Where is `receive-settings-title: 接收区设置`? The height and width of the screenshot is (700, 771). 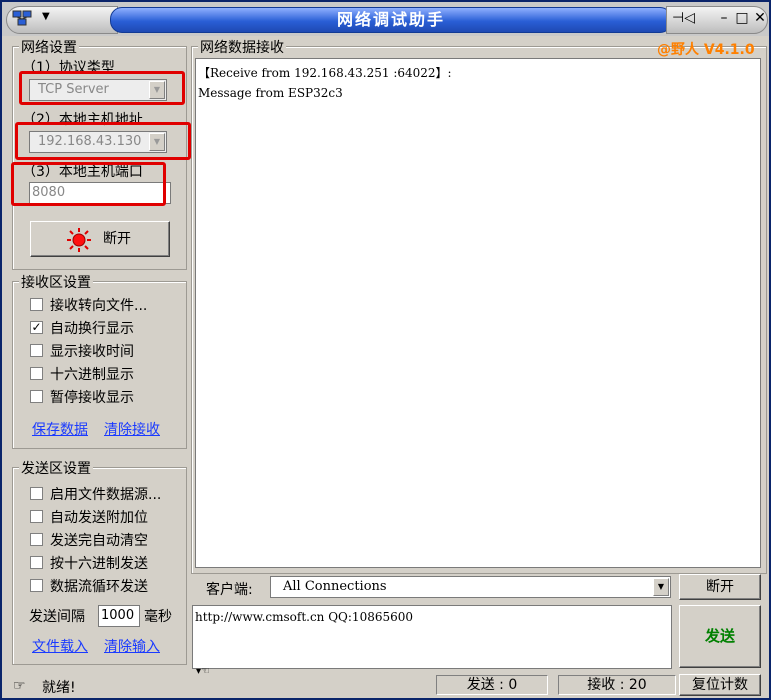
receive-settings-title: 接收区设置 is located at coordinates (56, 282).